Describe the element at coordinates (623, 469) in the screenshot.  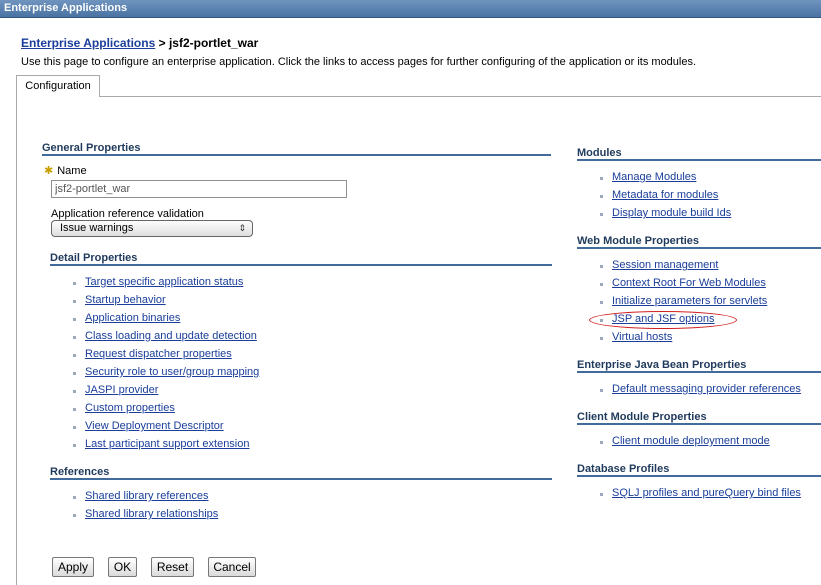
I see `database-profiles-title: Database Profiles` at that location.